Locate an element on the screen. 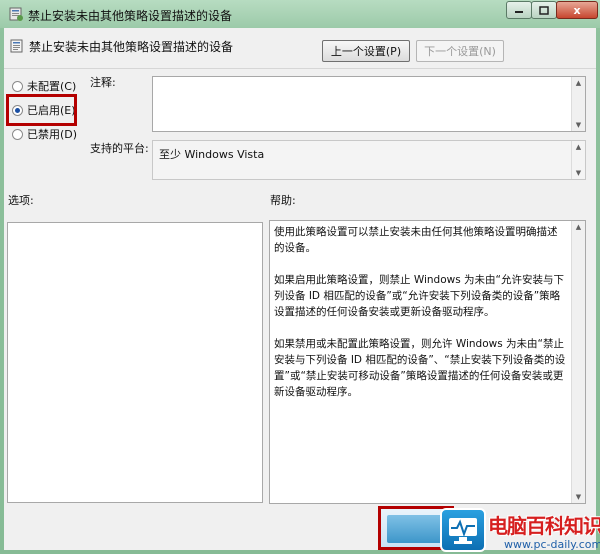 The image size is (600, 554). radio-label: 已禁用(D) is located at coordinates (52, 134).